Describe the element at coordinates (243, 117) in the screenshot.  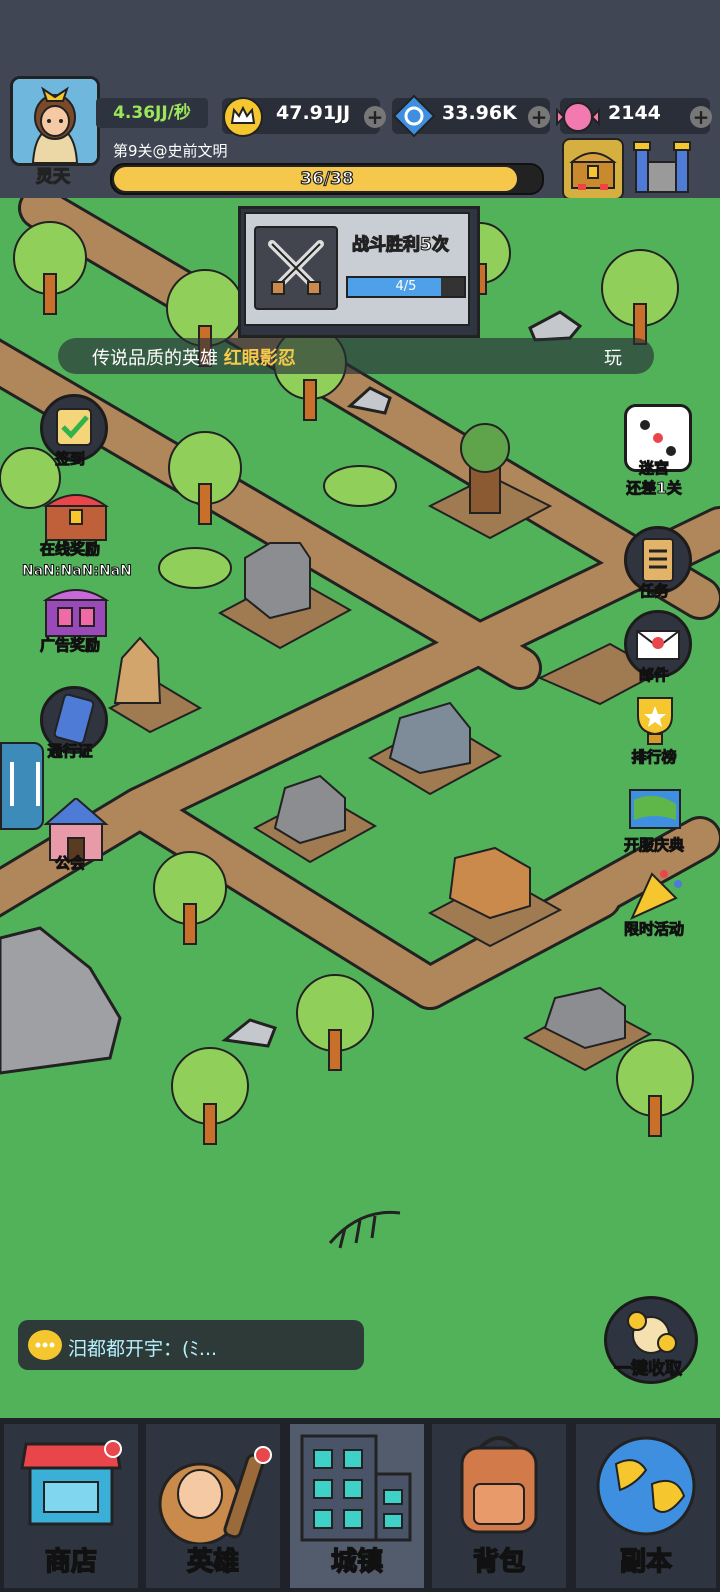
I see `crown-icon` at that location.